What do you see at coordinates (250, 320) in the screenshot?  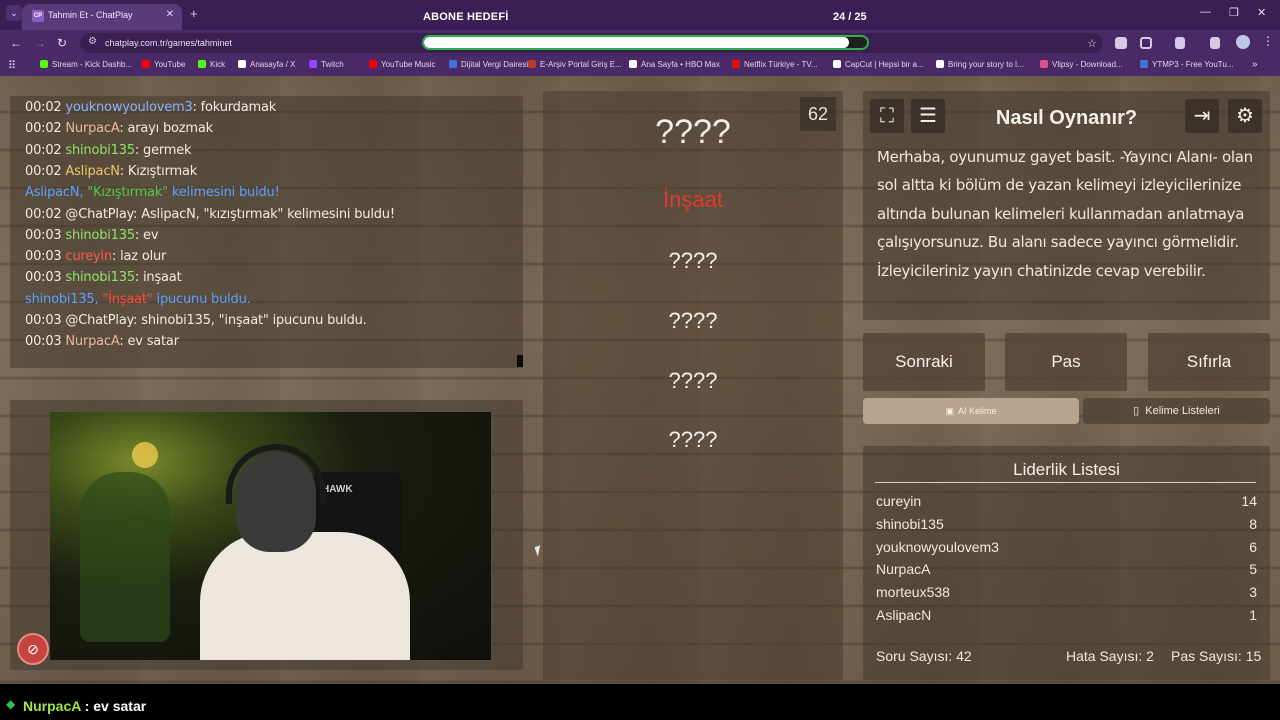 I see `chat-text: : shinobi135, "inşaat" ipucunu buldu.` at bounding box center [250, 320].